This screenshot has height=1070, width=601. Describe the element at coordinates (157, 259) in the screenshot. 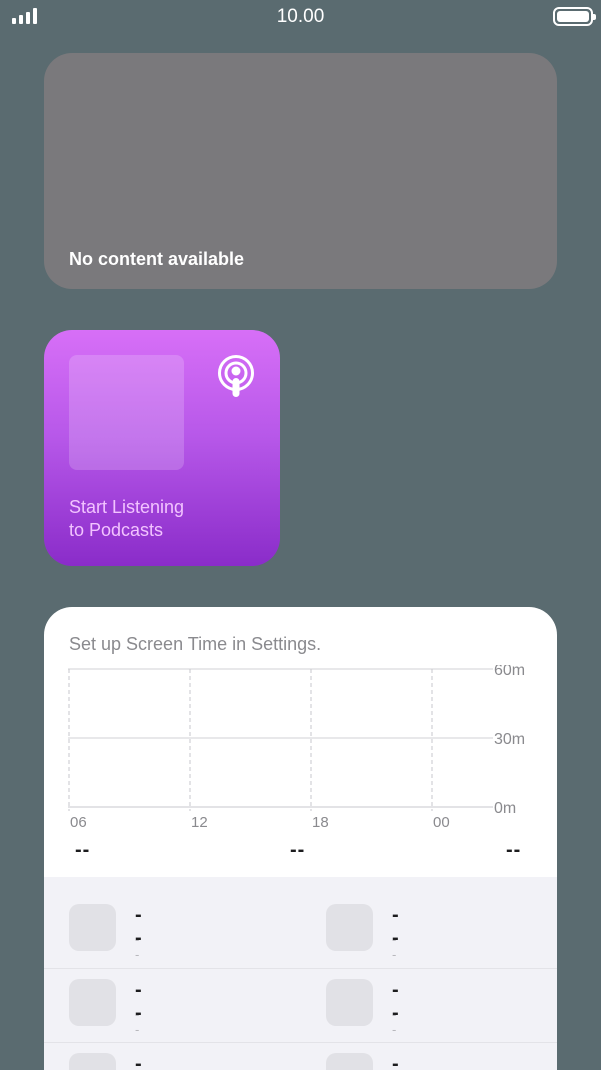

I see `empty-widget-message: No content available` at that location.